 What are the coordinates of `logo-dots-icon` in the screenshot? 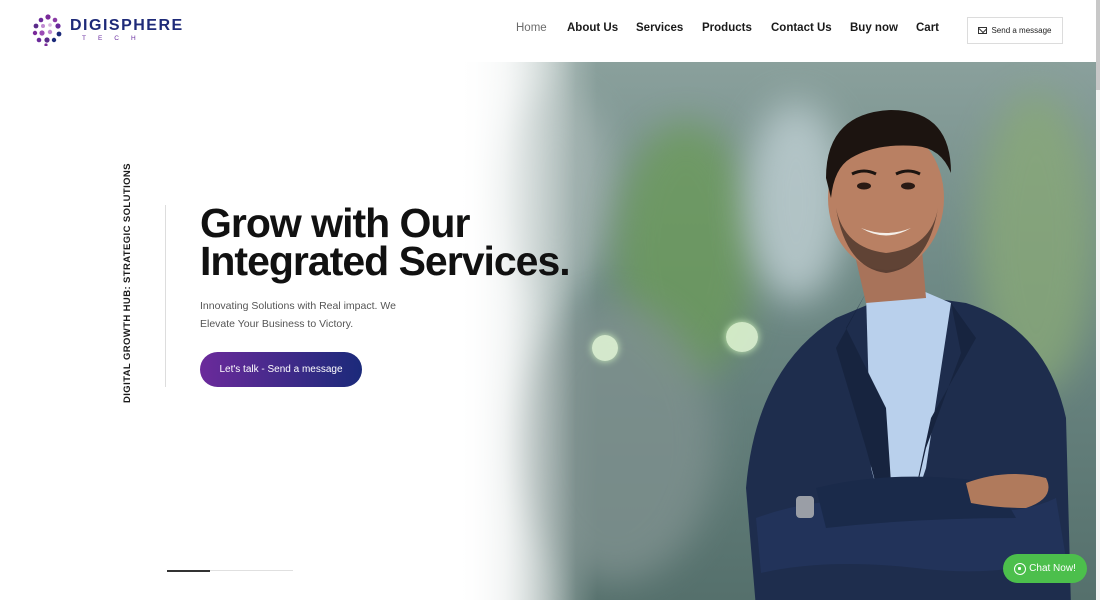 It's located at (47, 30).